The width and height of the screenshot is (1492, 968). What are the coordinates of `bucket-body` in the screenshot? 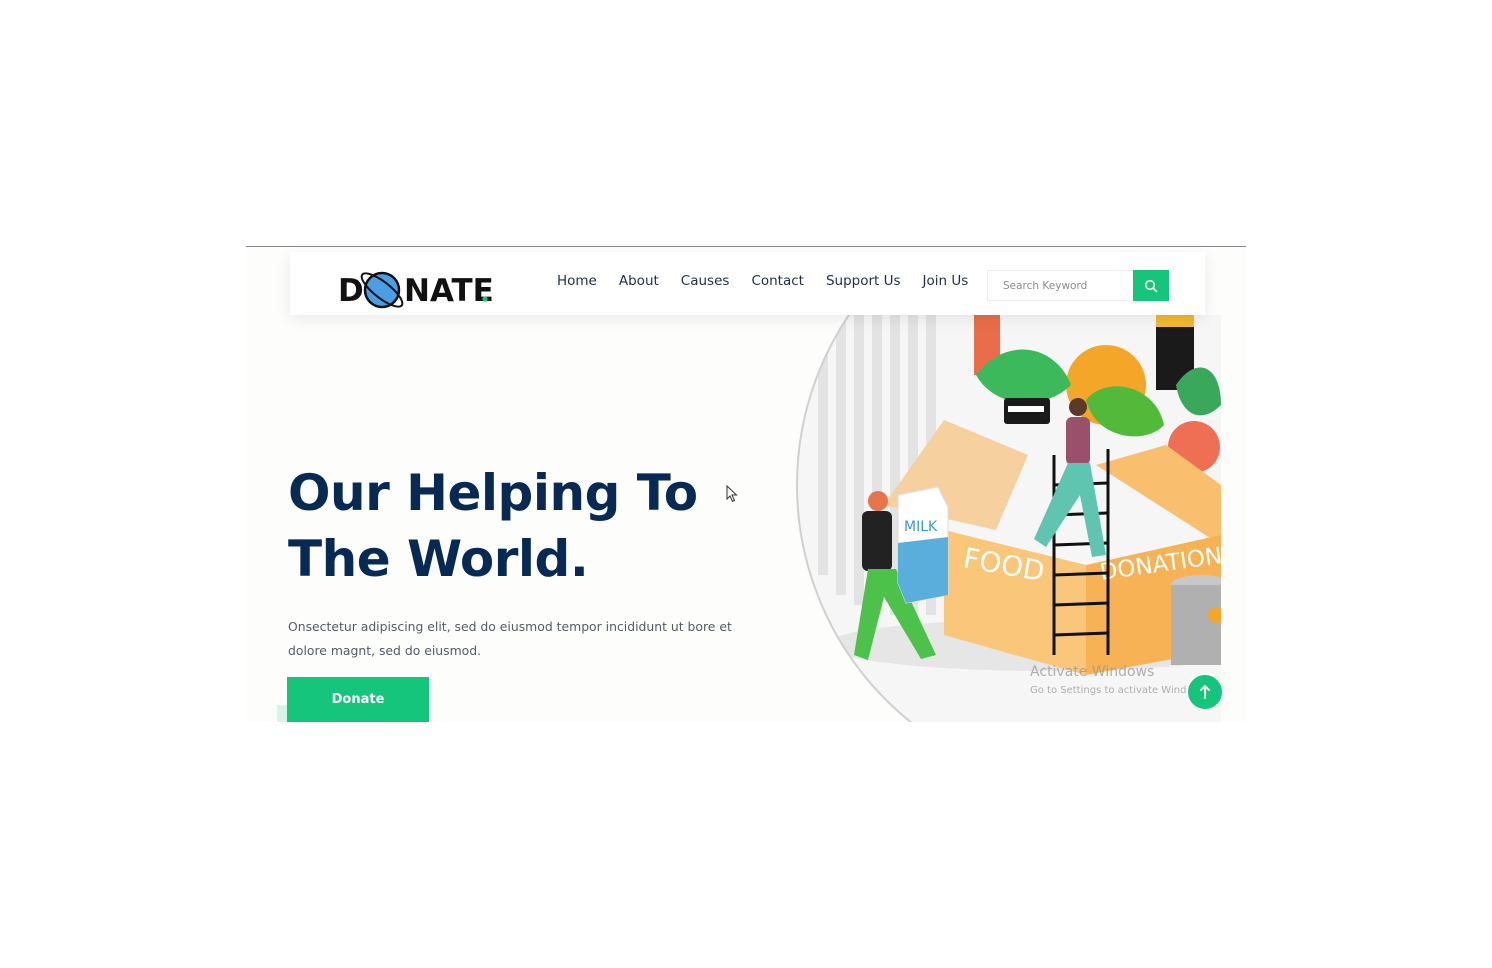 It's located at (1196, 625).